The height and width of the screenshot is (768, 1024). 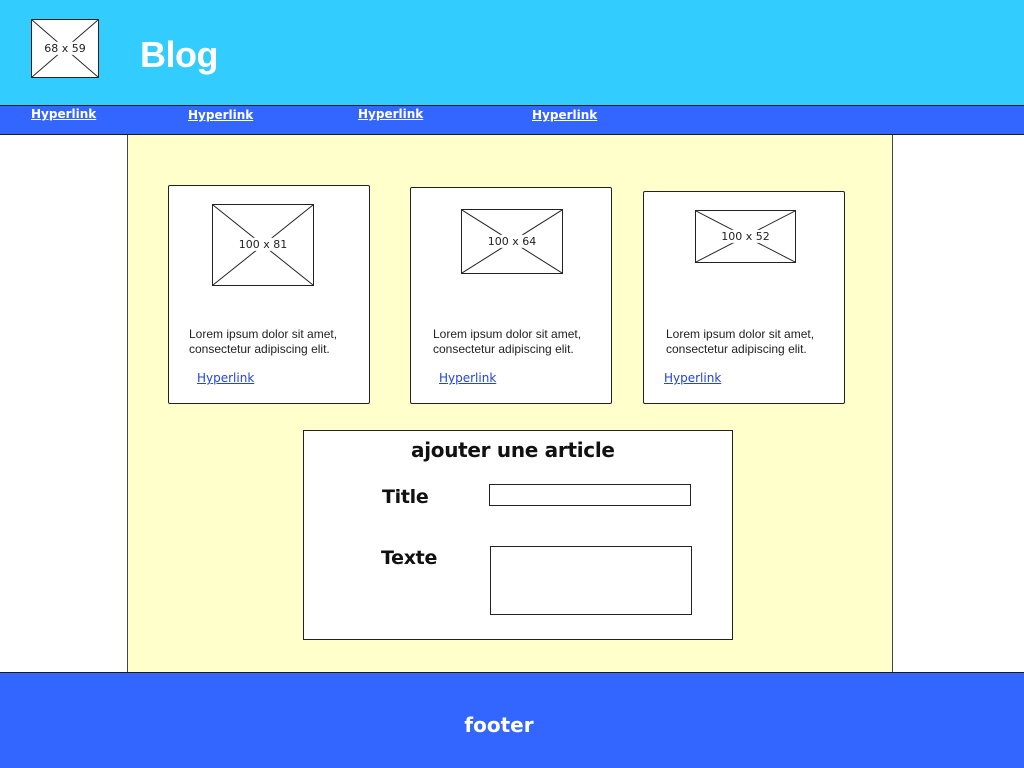 I want to click on title-label: Title, so click(x=405, y=497).